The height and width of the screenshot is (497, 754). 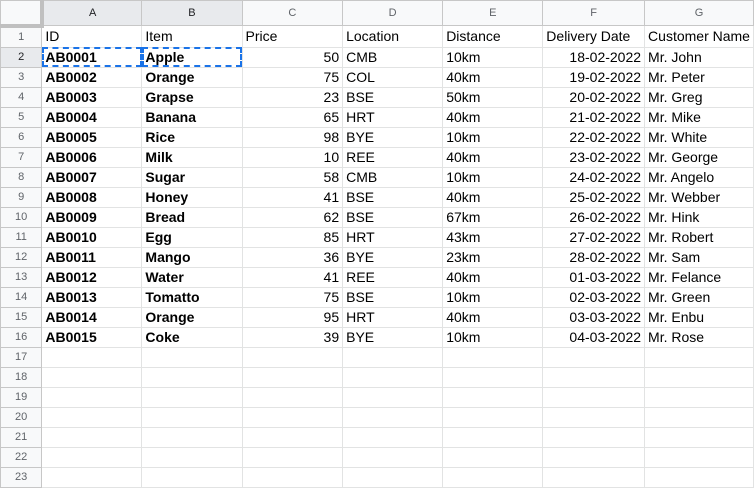 I want to click on cell-price: 62, so click(x=292, y=217).